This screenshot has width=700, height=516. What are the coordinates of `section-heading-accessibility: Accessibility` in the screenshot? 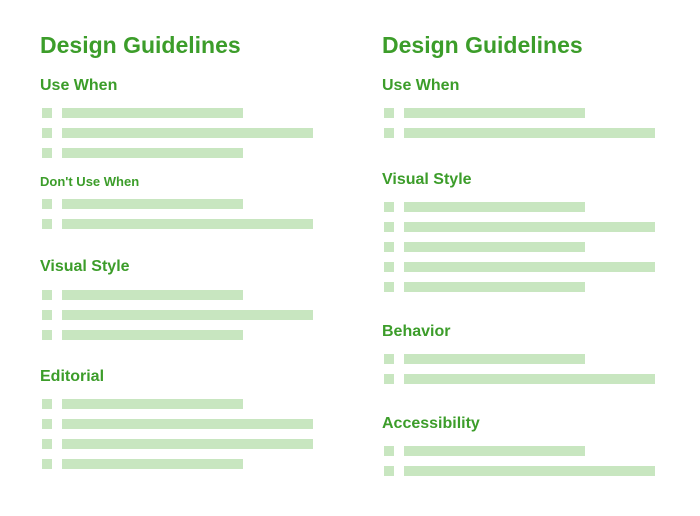 It's located at (431, 423).